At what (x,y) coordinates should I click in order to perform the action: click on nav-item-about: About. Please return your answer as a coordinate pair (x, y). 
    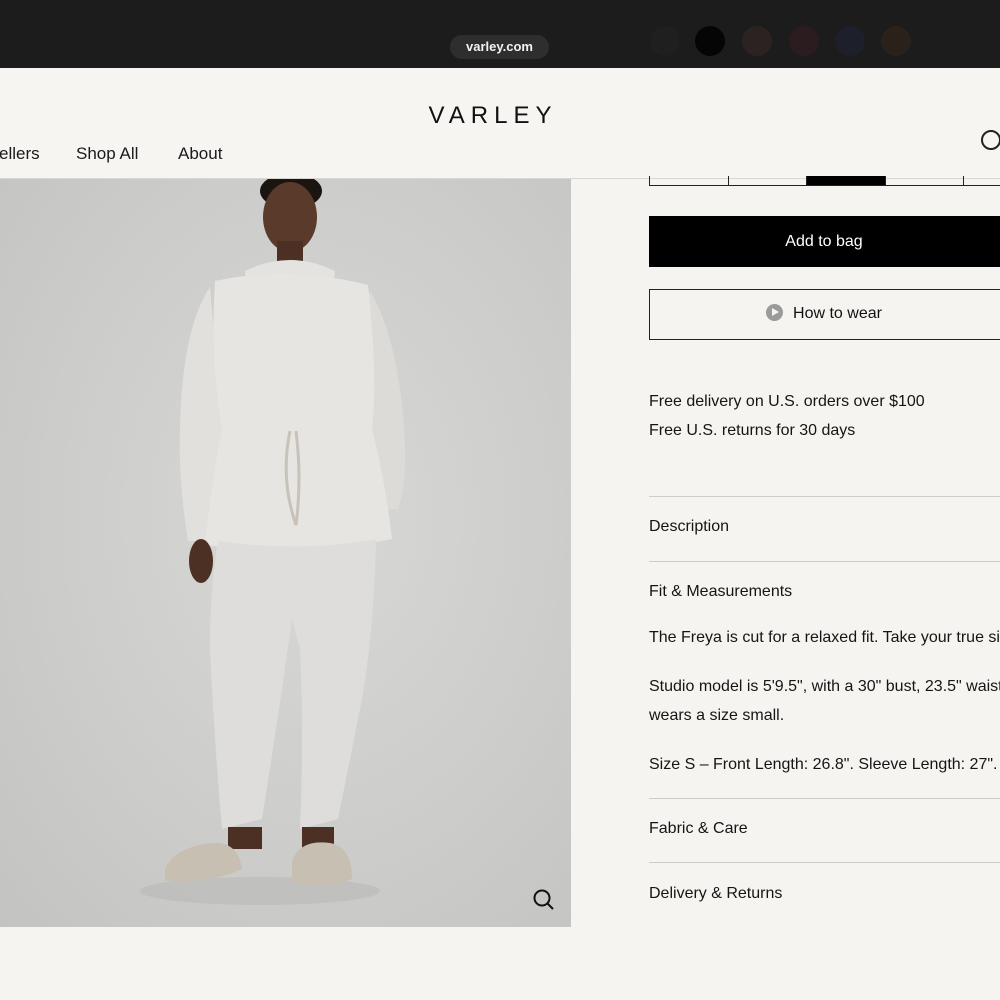
    Looking at the image, I should click on (200, 154).